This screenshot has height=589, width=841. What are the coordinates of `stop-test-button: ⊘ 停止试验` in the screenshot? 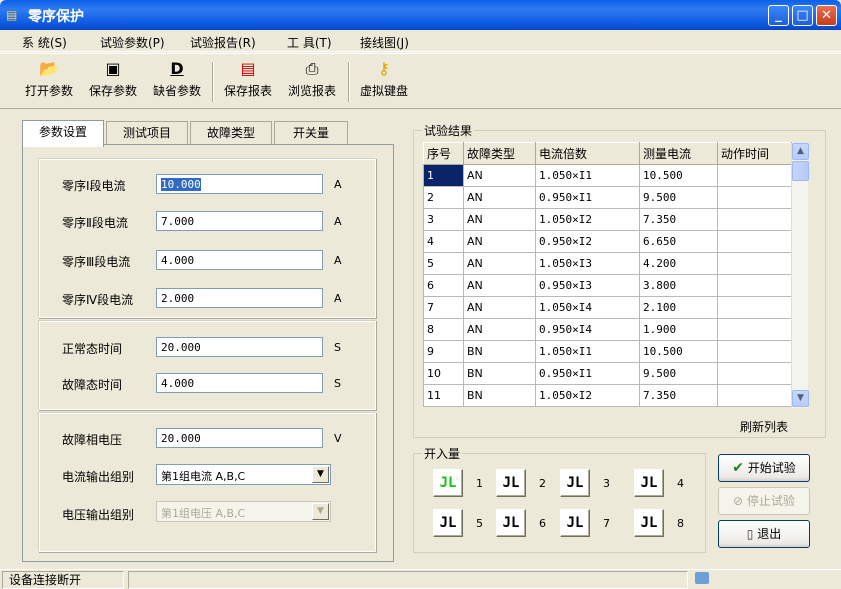 It's located at (764, 501).